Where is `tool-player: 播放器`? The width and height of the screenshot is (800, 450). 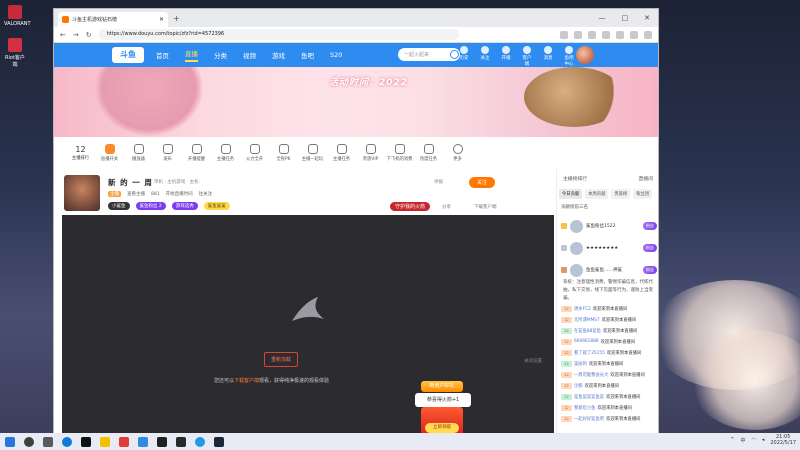 tool-player: 播放器 is located at coordinates (138, 153).